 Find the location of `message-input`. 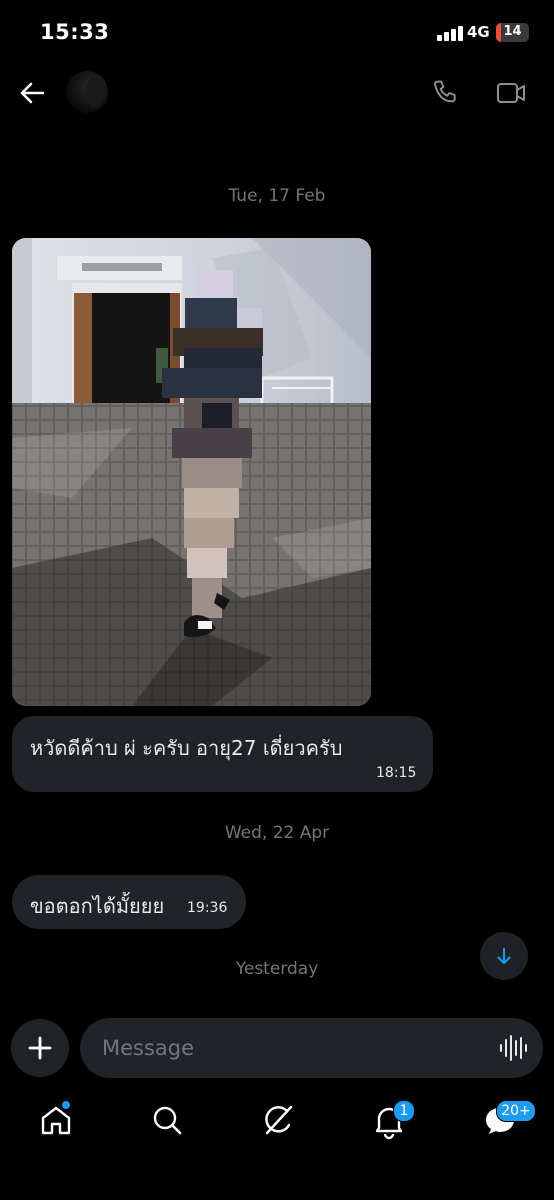

message-input is located at coordinates (292, 1048).